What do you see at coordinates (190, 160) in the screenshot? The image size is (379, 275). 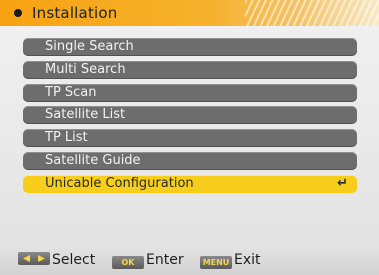 I see `menu-item-satellite-guide: Satellite Guide` at bounding box center [190, 160].